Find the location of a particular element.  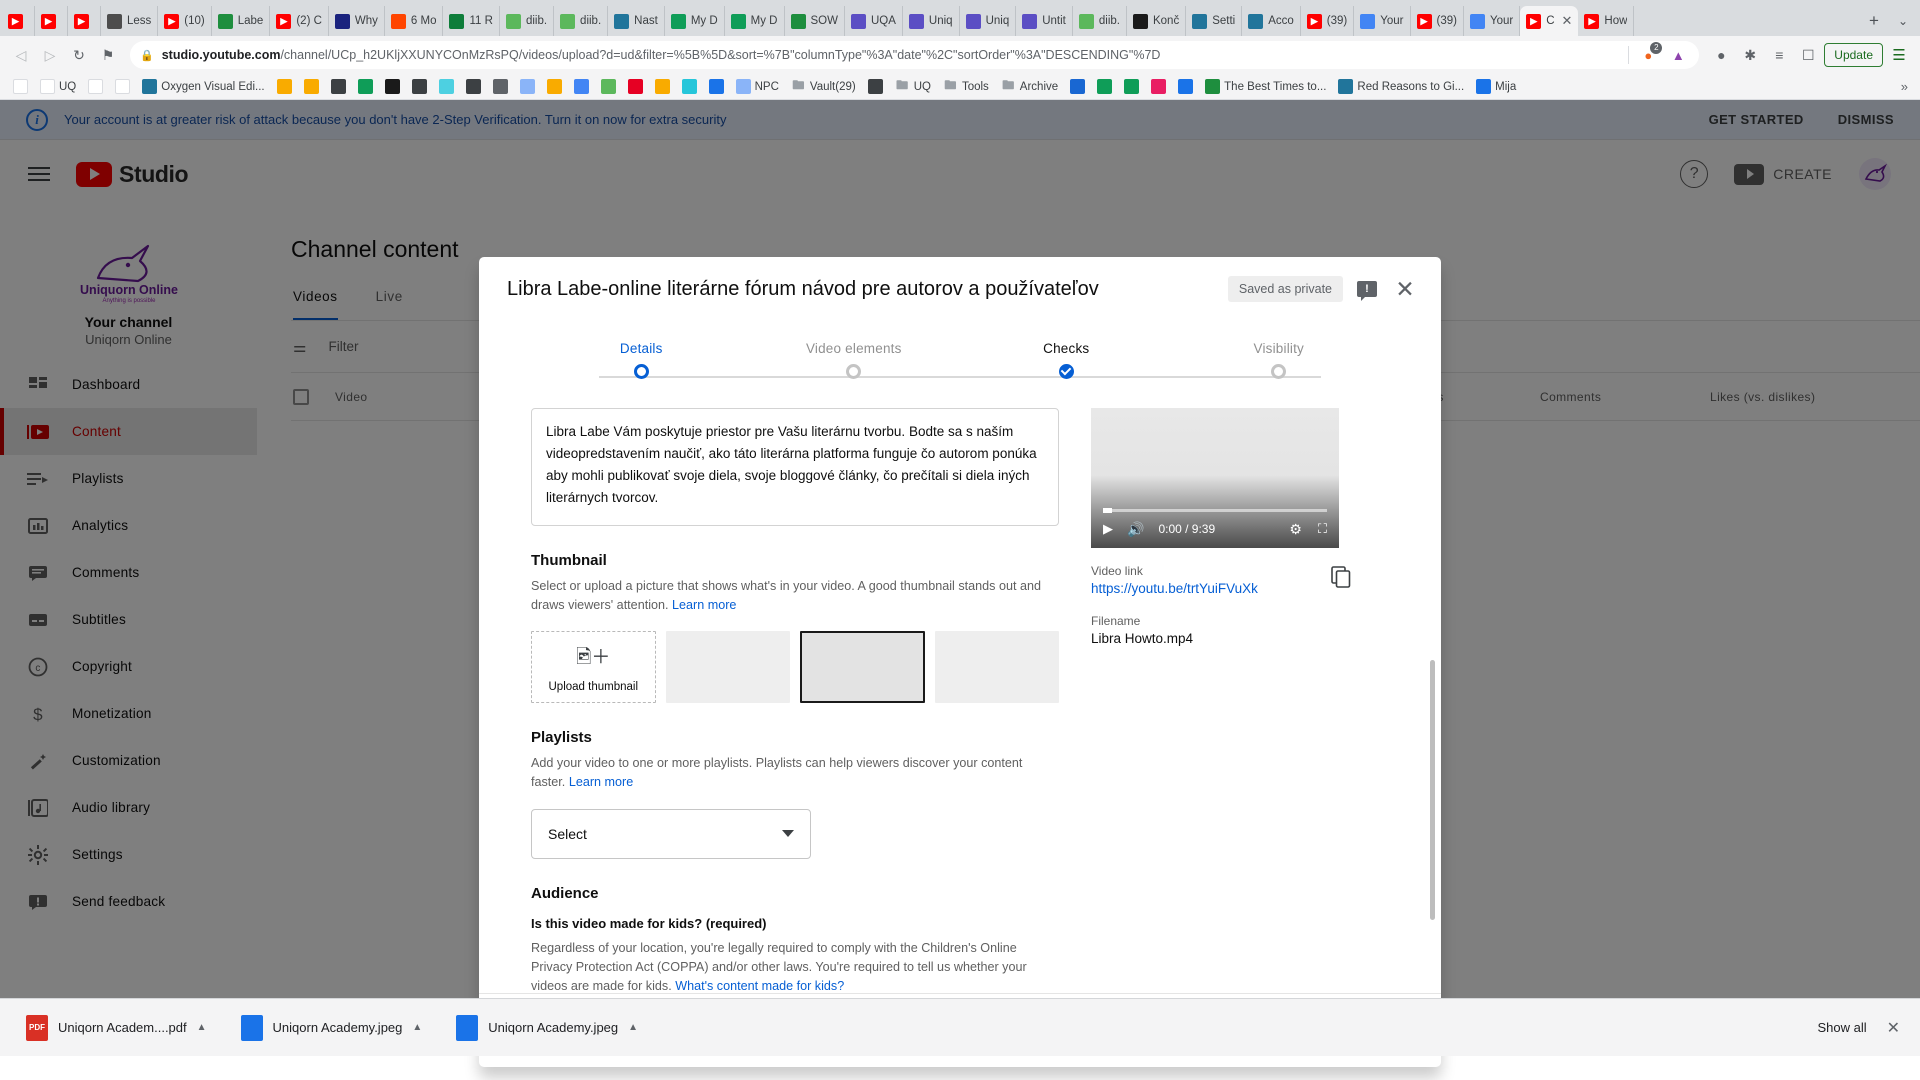

thumbnail-learn-more-link: Learn more is located at coordinates (704, 605).